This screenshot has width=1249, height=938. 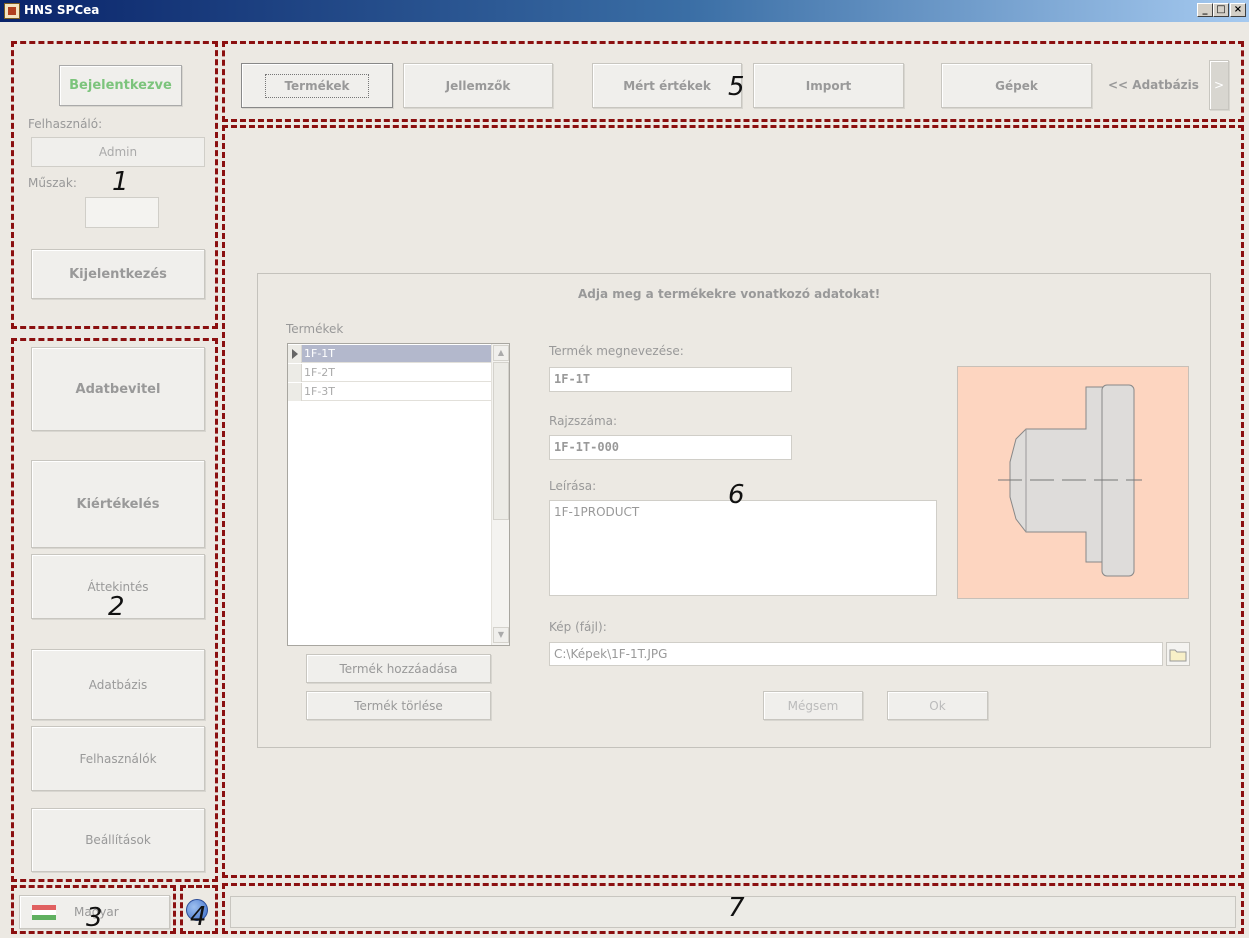 What do you see at coordinates (501, 353) in the screenshot?
I see `scroll-up-icon: ▲` at bounding box center [501, 353].